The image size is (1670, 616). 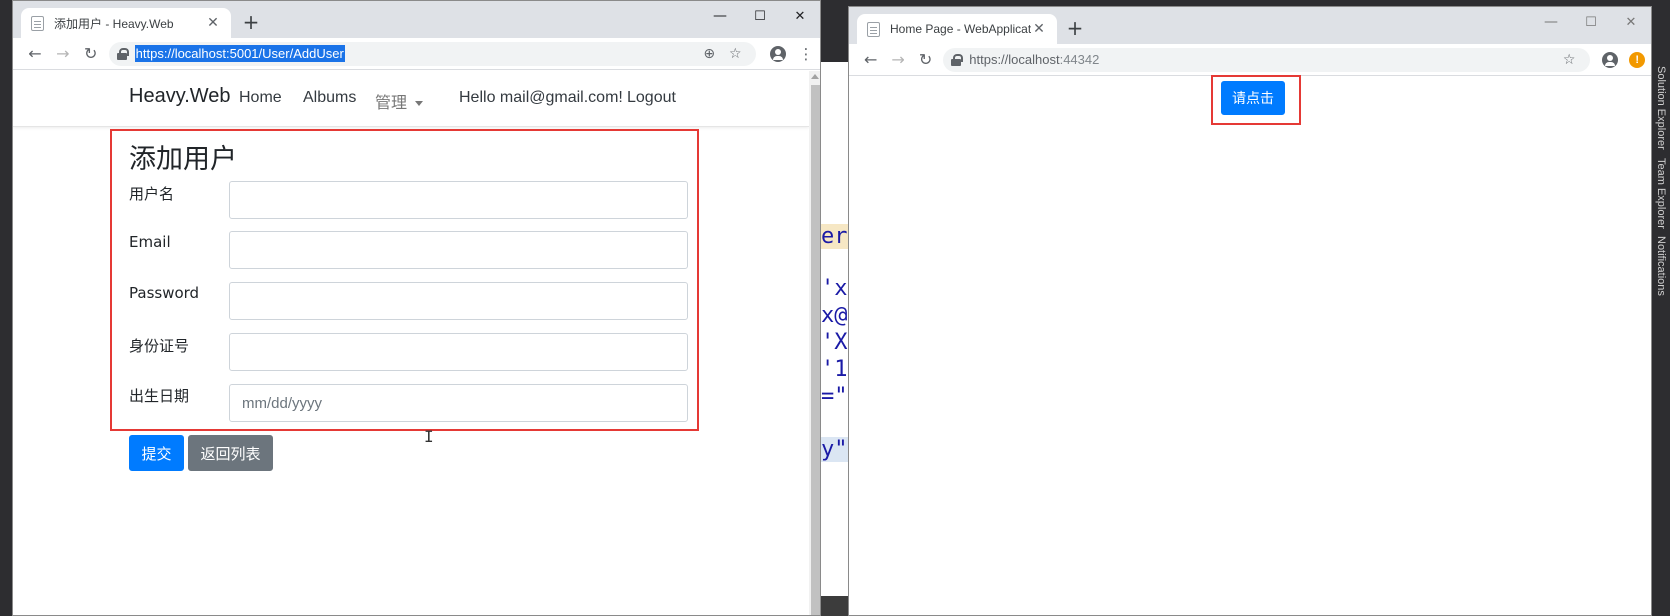 I want to click on email-input, so click(x=458, y=250).